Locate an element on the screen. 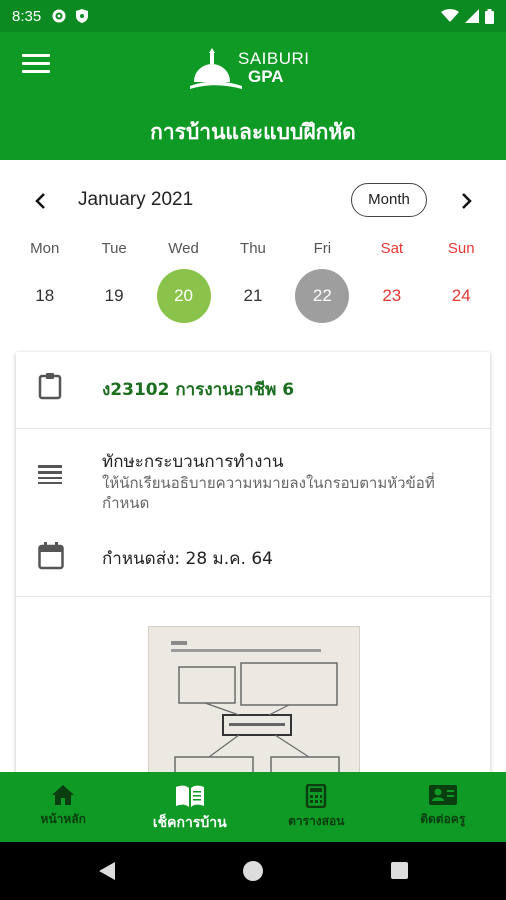 This screenshot has height=900, width=506. nav-label: ตารางสอน is located at coordinates (316, 821).